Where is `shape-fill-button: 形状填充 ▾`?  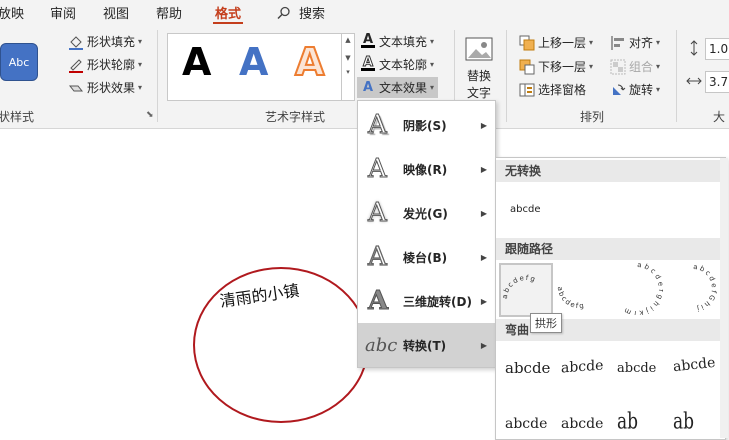 shape-fill-button: 形状填充 ▾ is located at coordinates (105, 41).